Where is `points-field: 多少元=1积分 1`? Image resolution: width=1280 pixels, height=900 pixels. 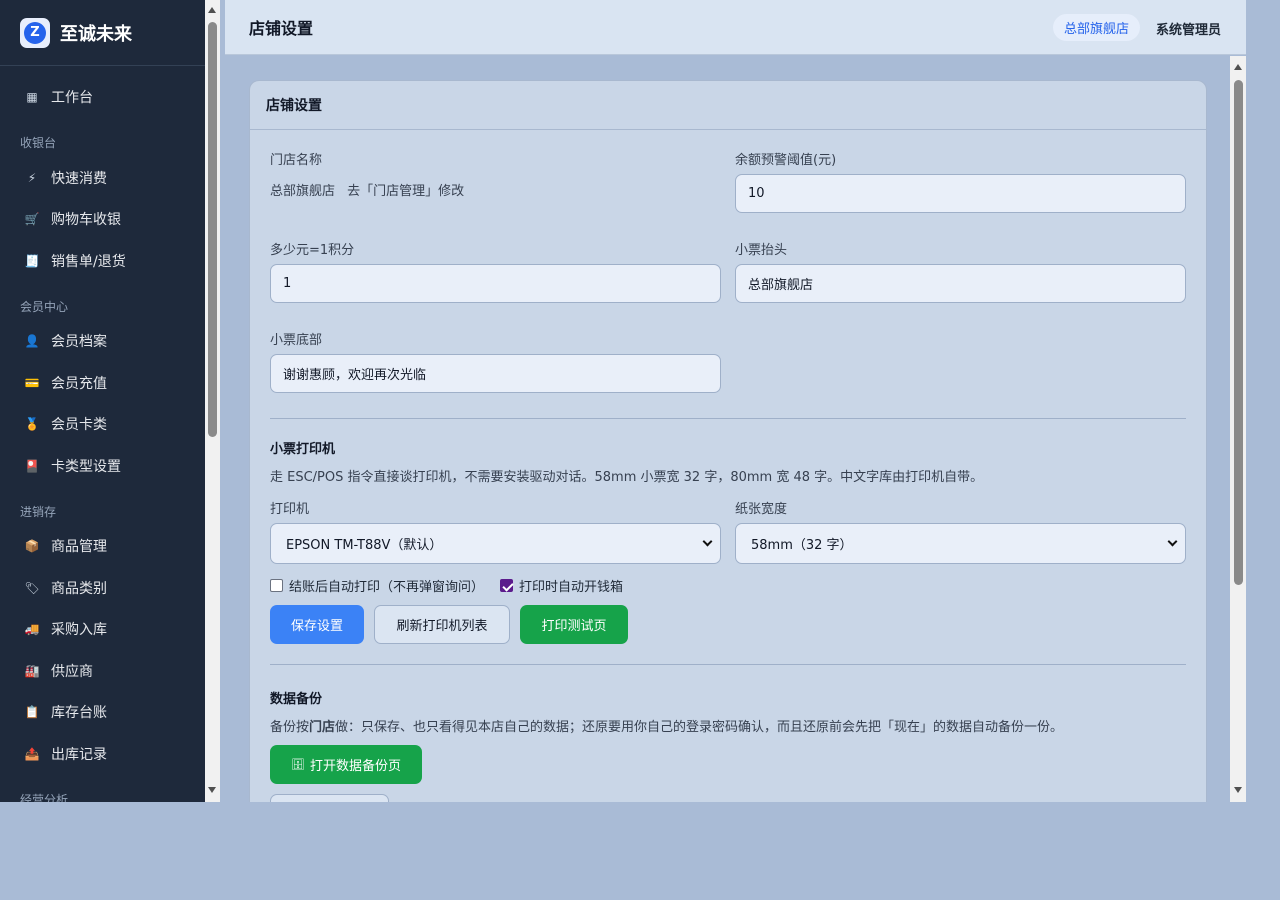
points-field: 多少元=1积分 1 is located at coordinates (495, 271).